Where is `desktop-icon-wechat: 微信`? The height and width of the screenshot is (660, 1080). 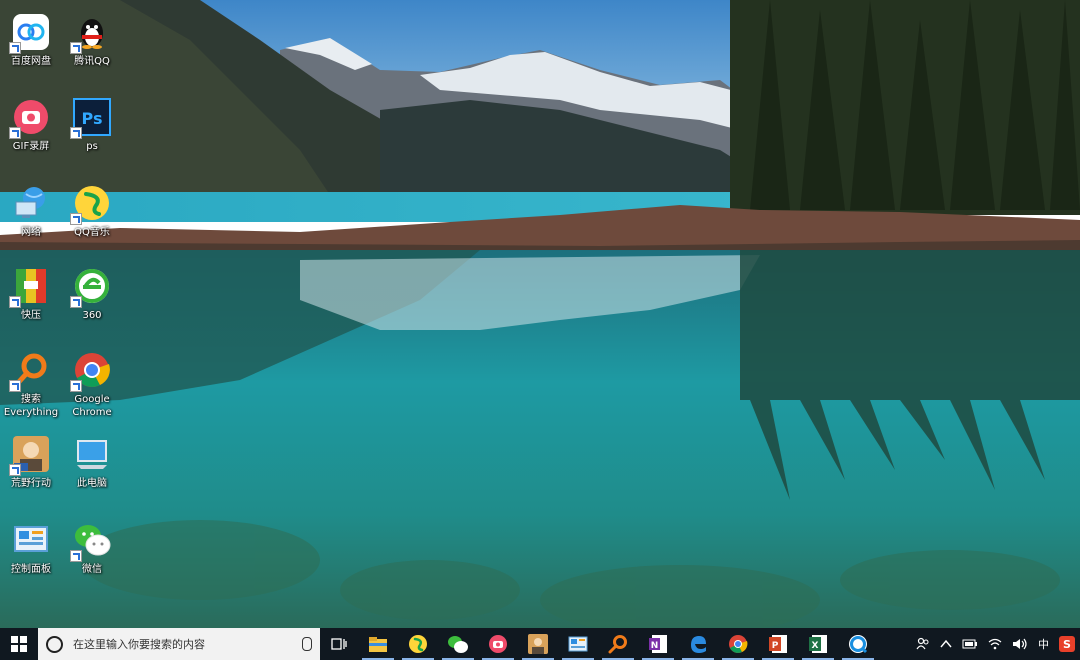 desktop-icon-wechat: 微信 is located at coordinates (92, 548).